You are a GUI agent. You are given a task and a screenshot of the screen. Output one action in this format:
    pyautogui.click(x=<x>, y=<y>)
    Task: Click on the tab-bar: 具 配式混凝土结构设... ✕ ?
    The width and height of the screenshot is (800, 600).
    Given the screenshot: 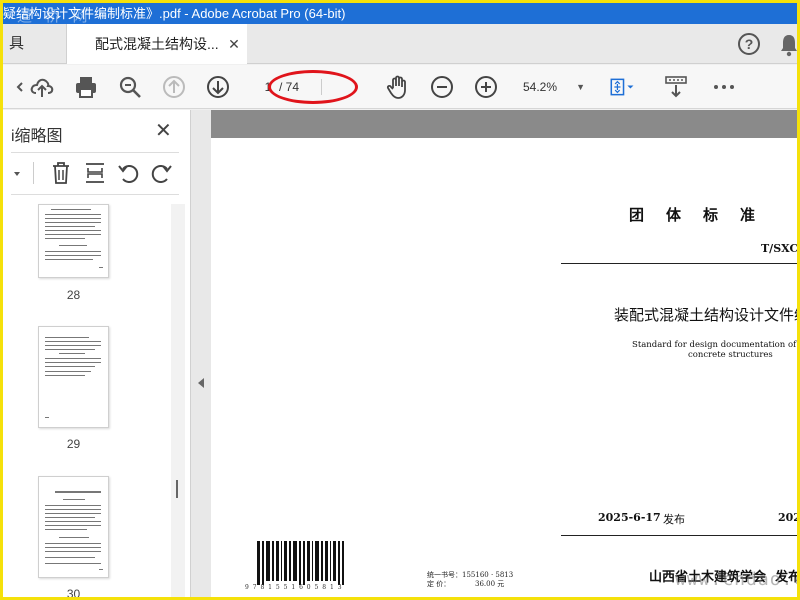 What is the action you would take?
    pyautogui.click(x=400, y=44)
    